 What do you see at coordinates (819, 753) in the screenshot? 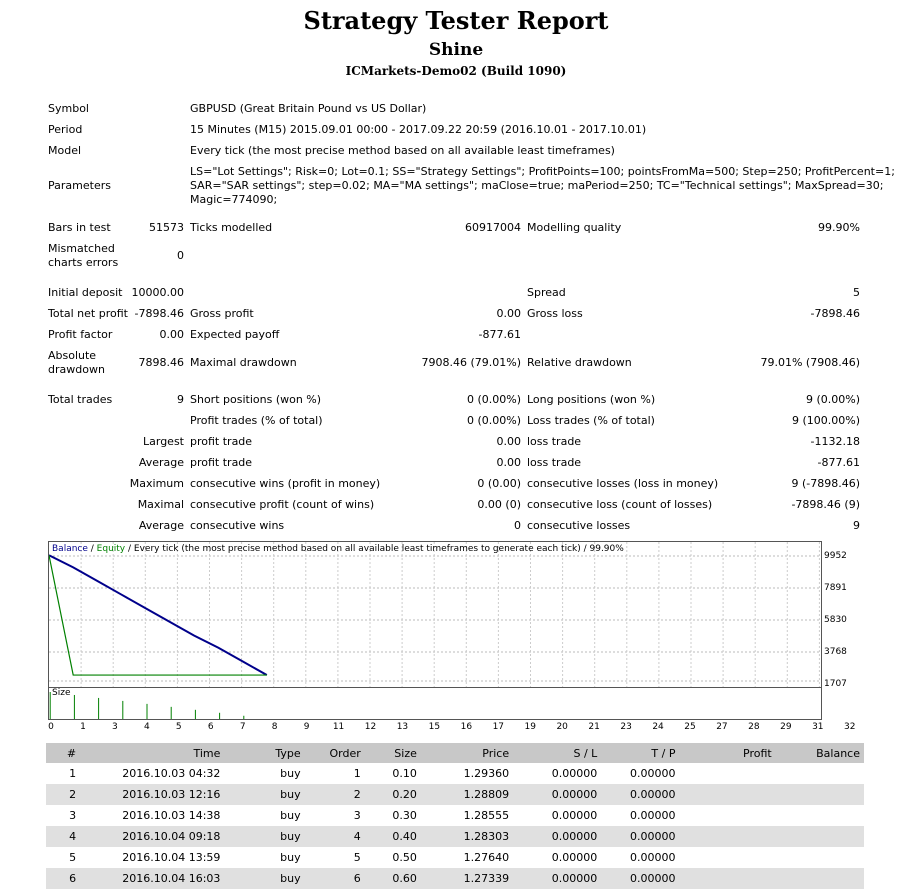
I see `column-header: Balance` at bounding box center [819, 753].